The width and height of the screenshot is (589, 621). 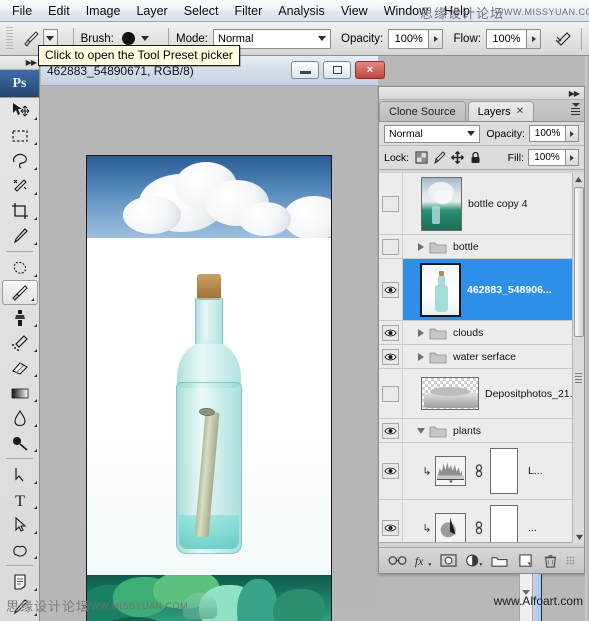 What do you see at coordinates (579, 262) in the screenshot?
I see `scrollbar-thumb` at bounding box center [579, 262].